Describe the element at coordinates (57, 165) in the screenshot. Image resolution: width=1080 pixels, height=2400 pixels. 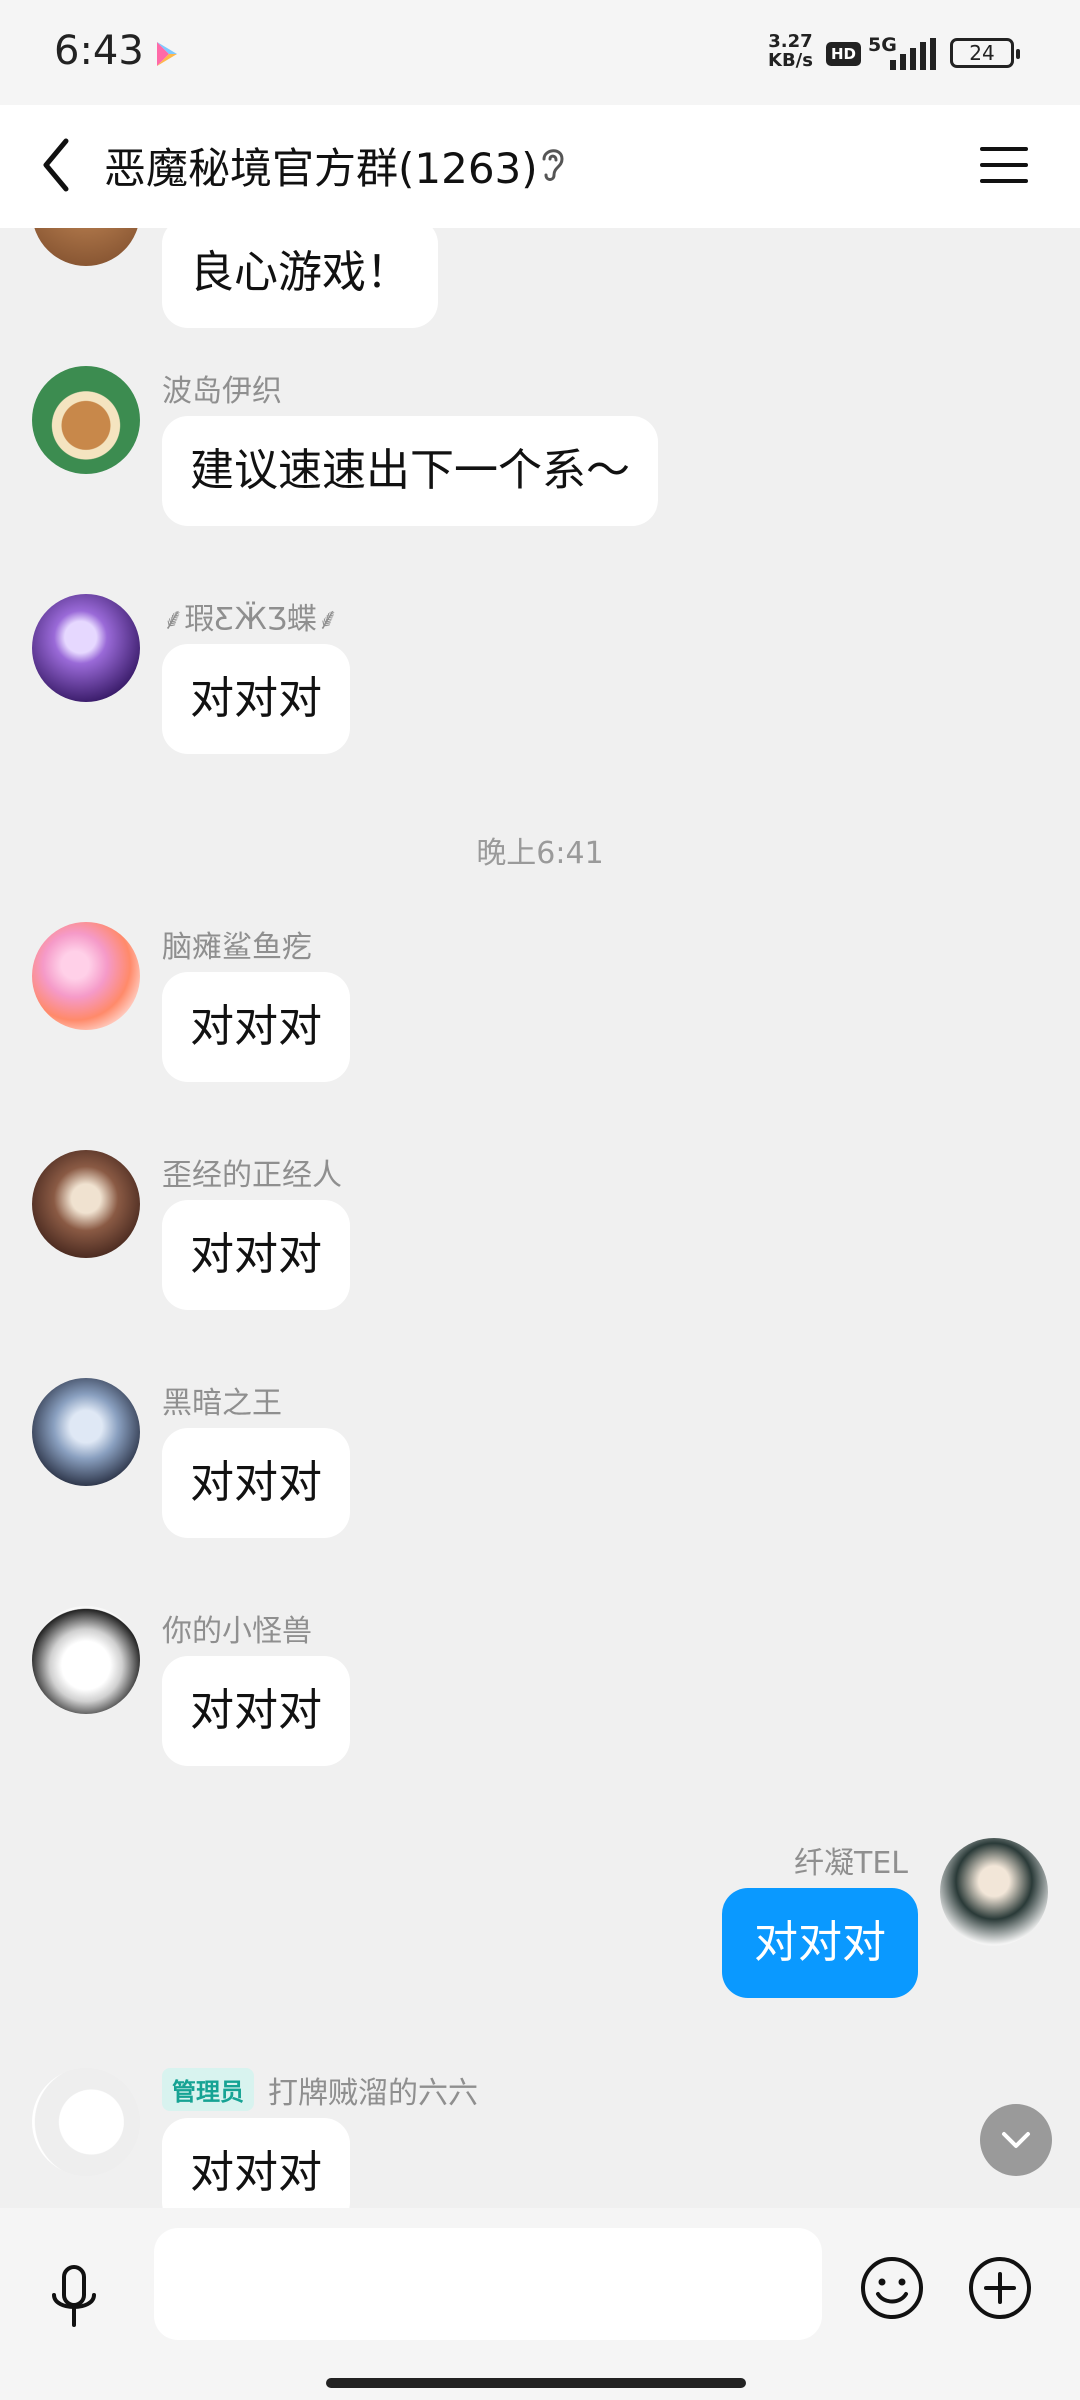
I see `back-icon` at that location.